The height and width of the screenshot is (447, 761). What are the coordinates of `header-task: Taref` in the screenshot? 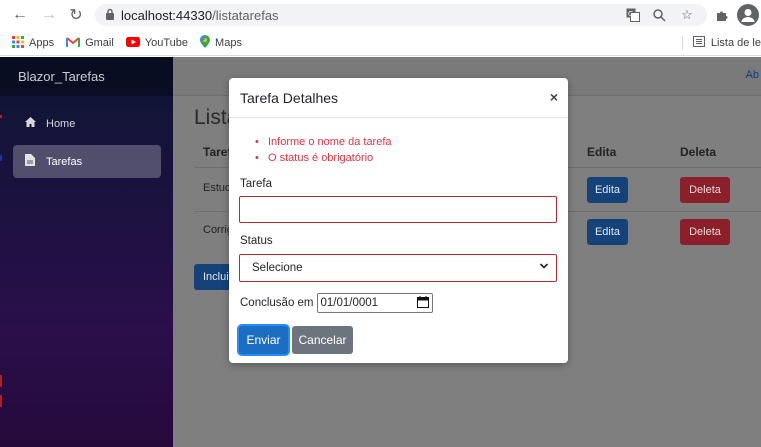 It's located at (217, 152).